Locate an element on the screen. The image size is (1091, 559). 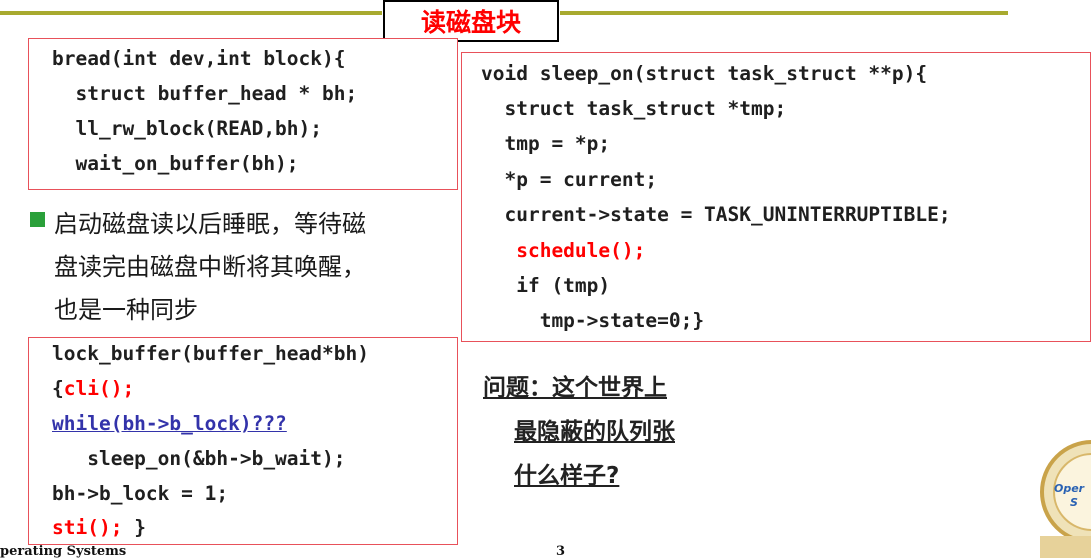
sleep-on-code-line: tmp->state=0;} is located at coordinates (593, 320).